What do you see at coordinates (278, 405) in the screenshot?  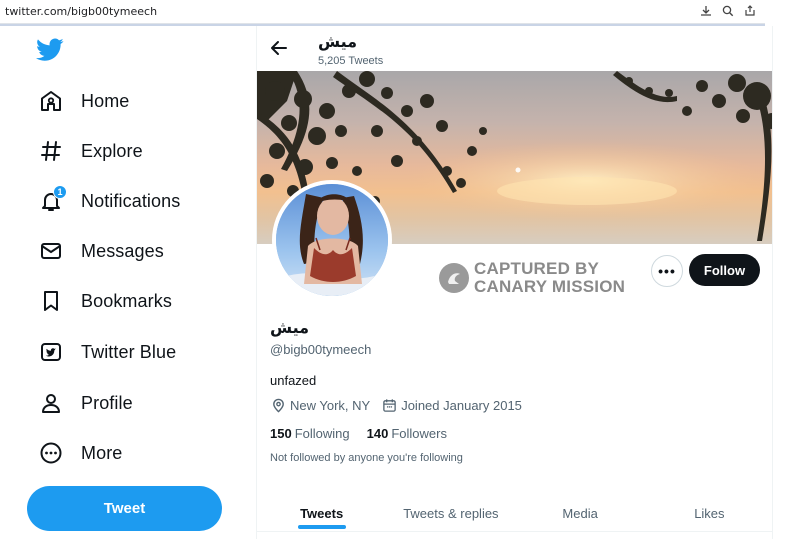 I see `location-pin-icon` at bounding box center [278, 405].